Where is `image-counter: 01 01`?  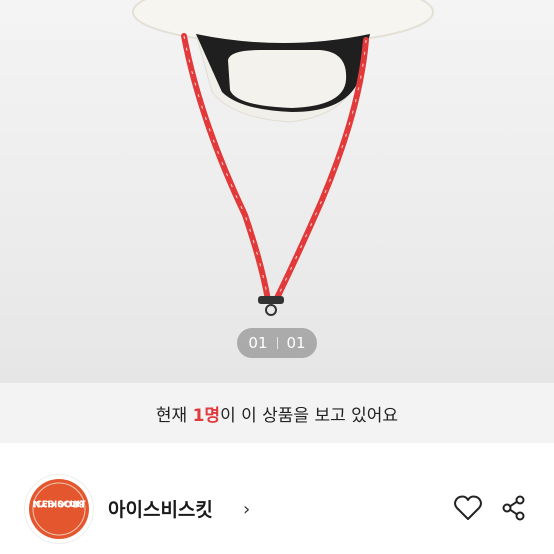
image-counter: 01 01 is located at coordinates (277, 343).